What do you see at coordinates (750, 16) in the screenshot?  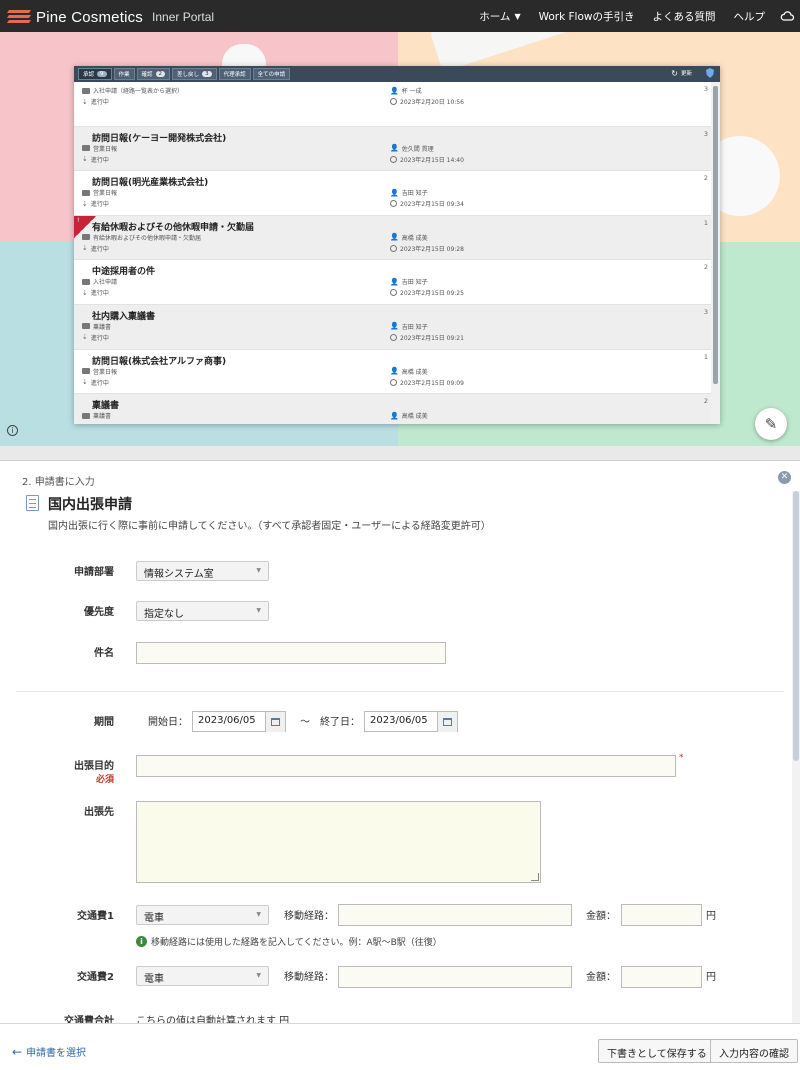 I see `nav-help: ヘルプ` at bounding box center [750, 16].